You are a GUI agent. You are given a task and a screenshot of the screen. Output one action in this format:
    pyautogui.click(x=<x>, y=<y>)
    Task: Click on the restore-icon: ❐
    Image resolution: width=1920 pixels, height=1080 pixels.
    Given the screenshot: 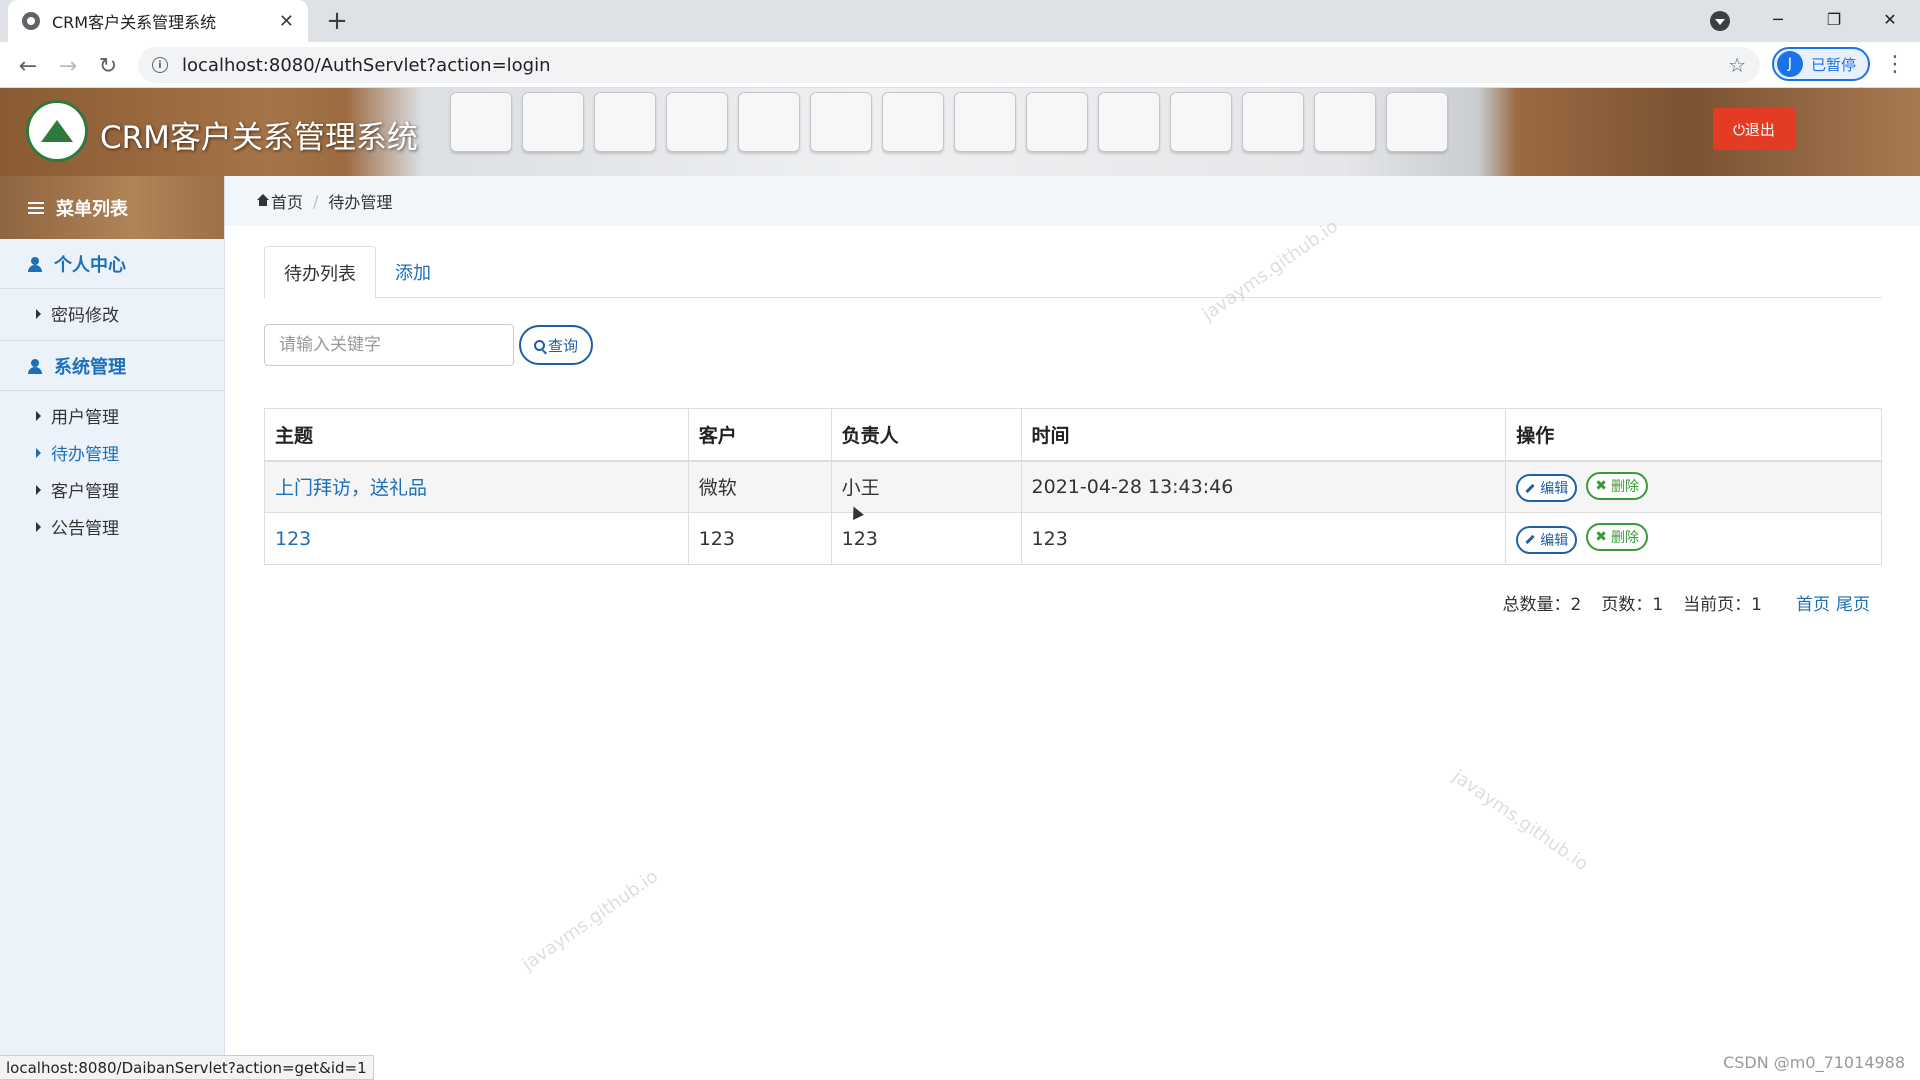 What is the action you would take?
    pyautogui.click(x=1834, y=19)
    